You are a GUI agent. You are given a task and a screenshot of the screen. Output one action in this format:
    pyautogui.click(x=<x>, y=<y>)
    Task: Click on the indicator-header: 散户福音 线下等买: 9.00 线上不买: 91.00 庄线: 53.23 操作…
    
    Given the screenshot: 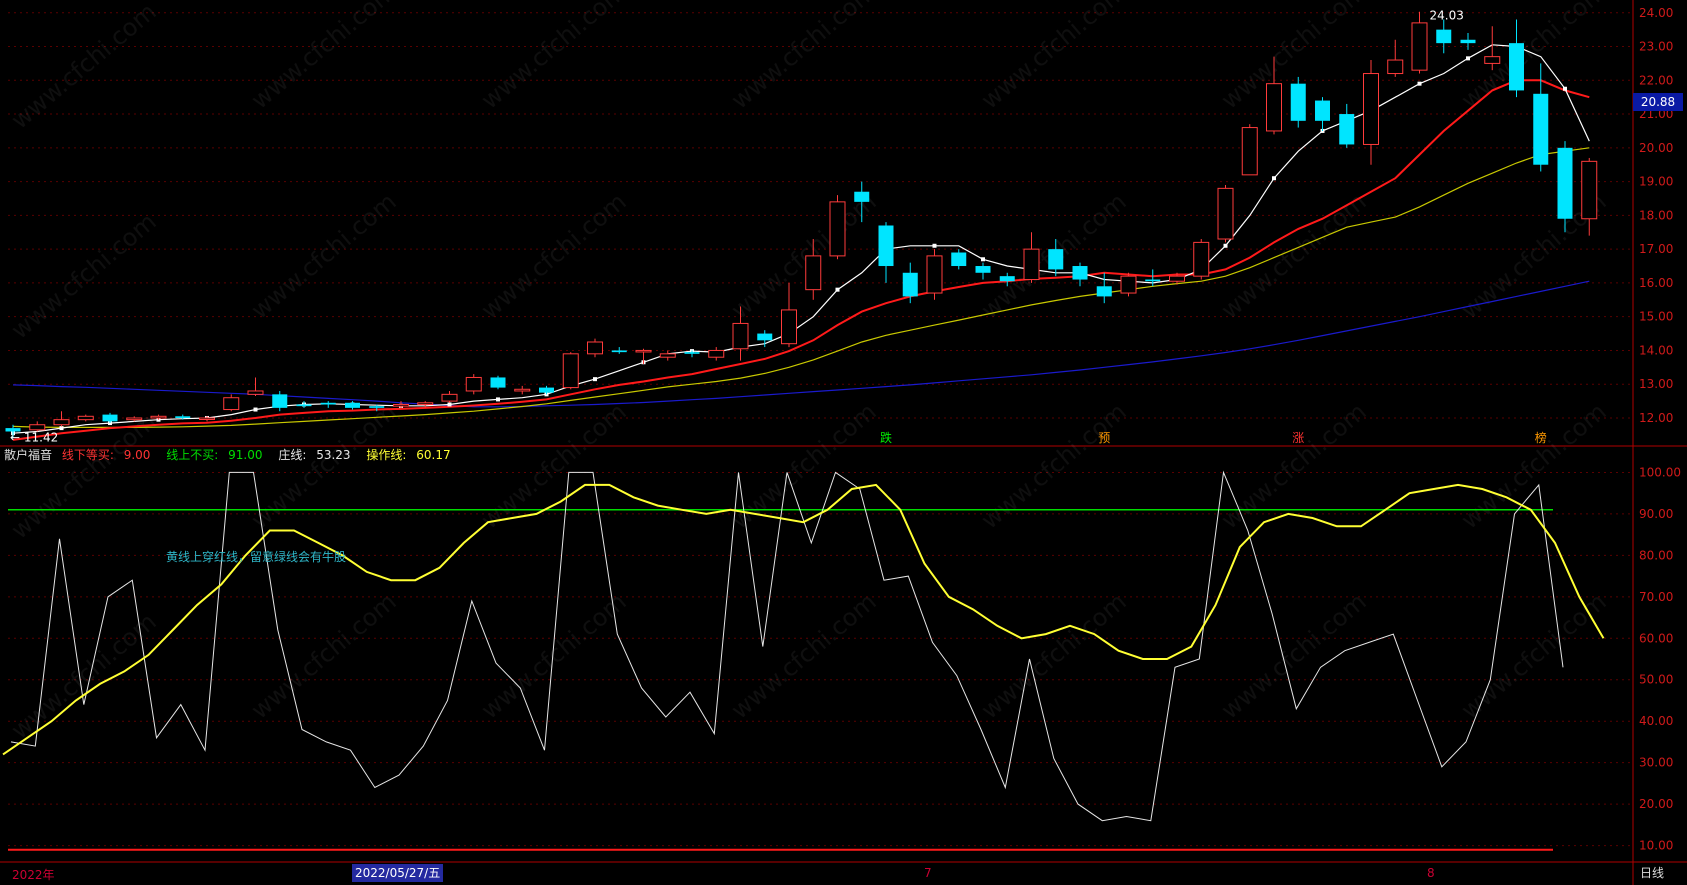 What is the action you would take?
    pyautogui.click(x=233, y=454)
    